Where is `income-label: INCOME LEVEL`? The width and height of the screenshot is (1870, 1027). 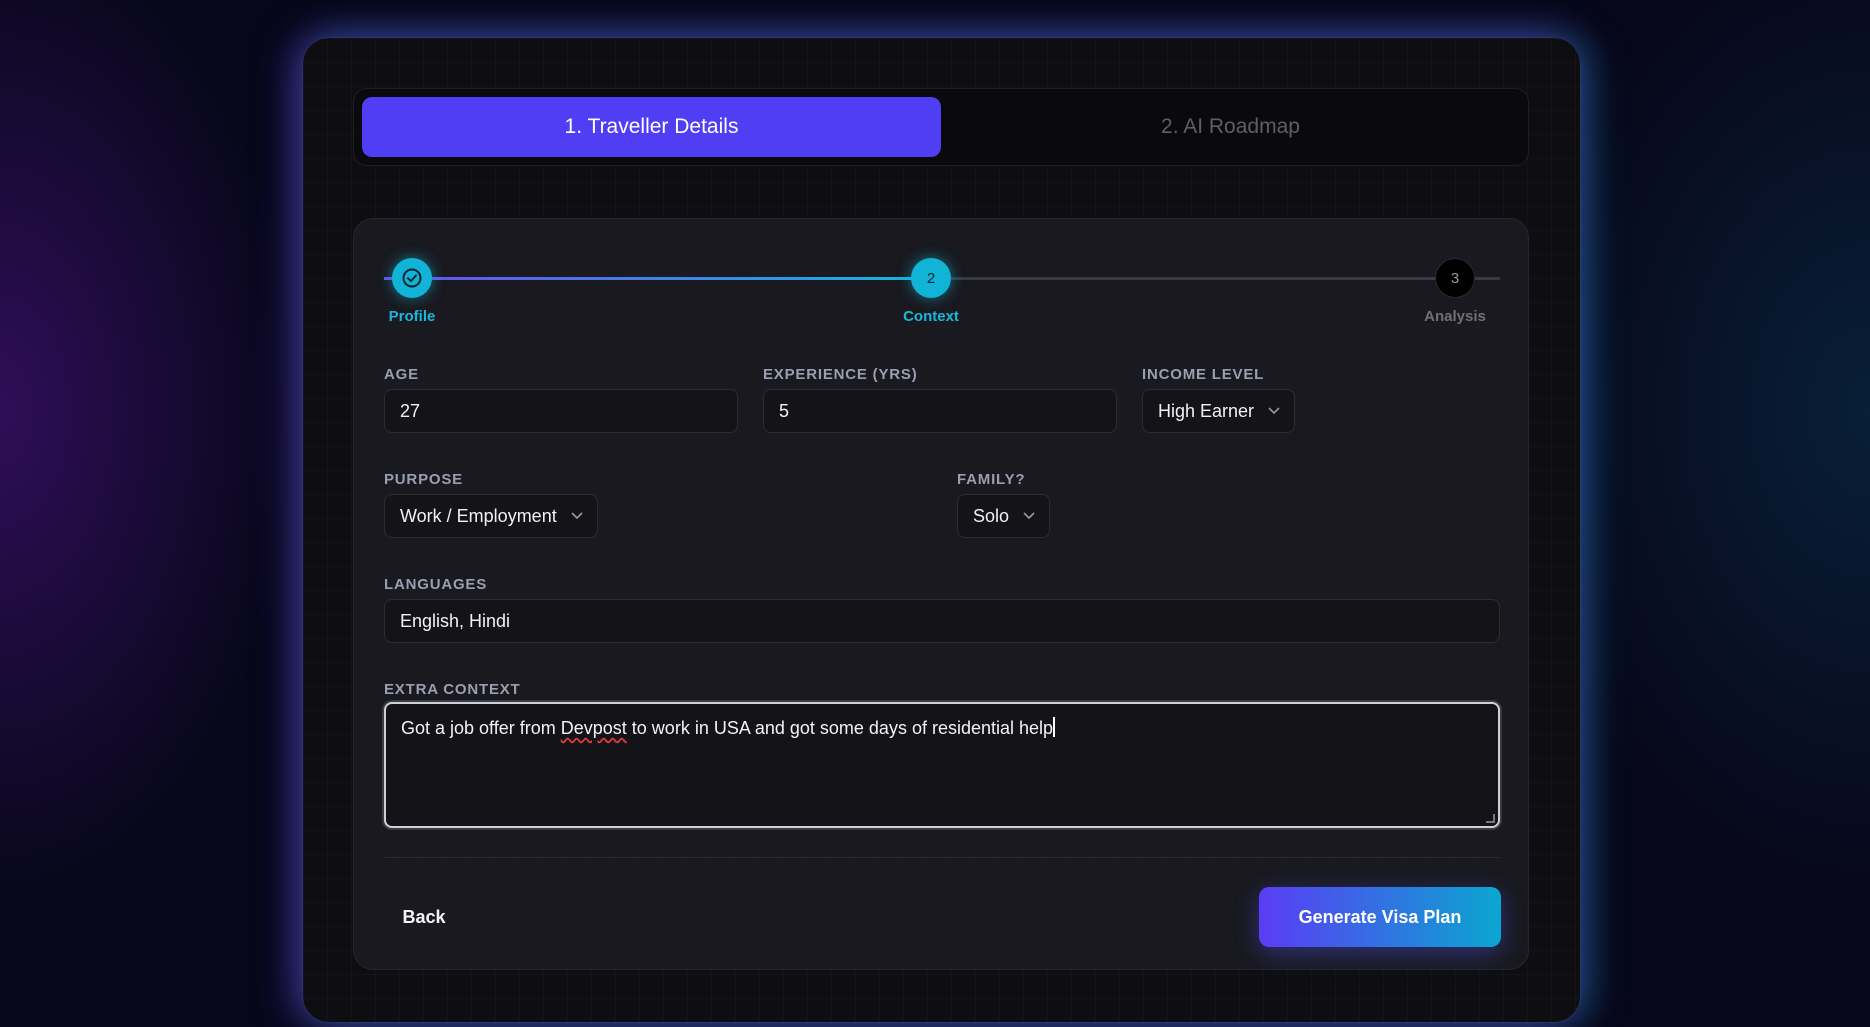 income-label: INCOME LEVEL is located at coordinates (1203, 374).